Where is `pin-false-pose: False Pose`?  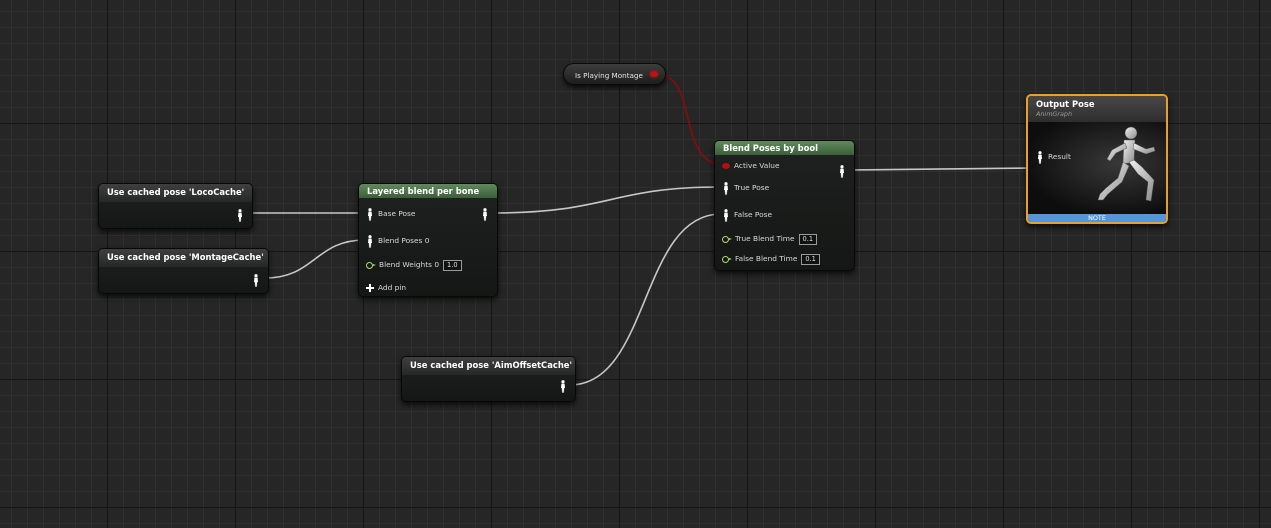
pin-false-pose: False Pose is located at coordinates (747, 215).